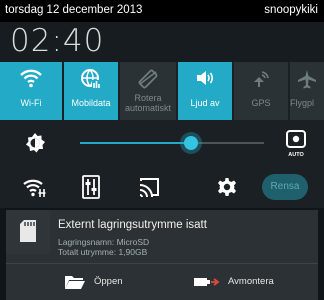 The height and width of the screenshot is (300, 324). What do you see at coordinates (31, 103) in the screenshot?
I see `tile-wifi-label: Wi-Fi` at bounding box center [31, 103].